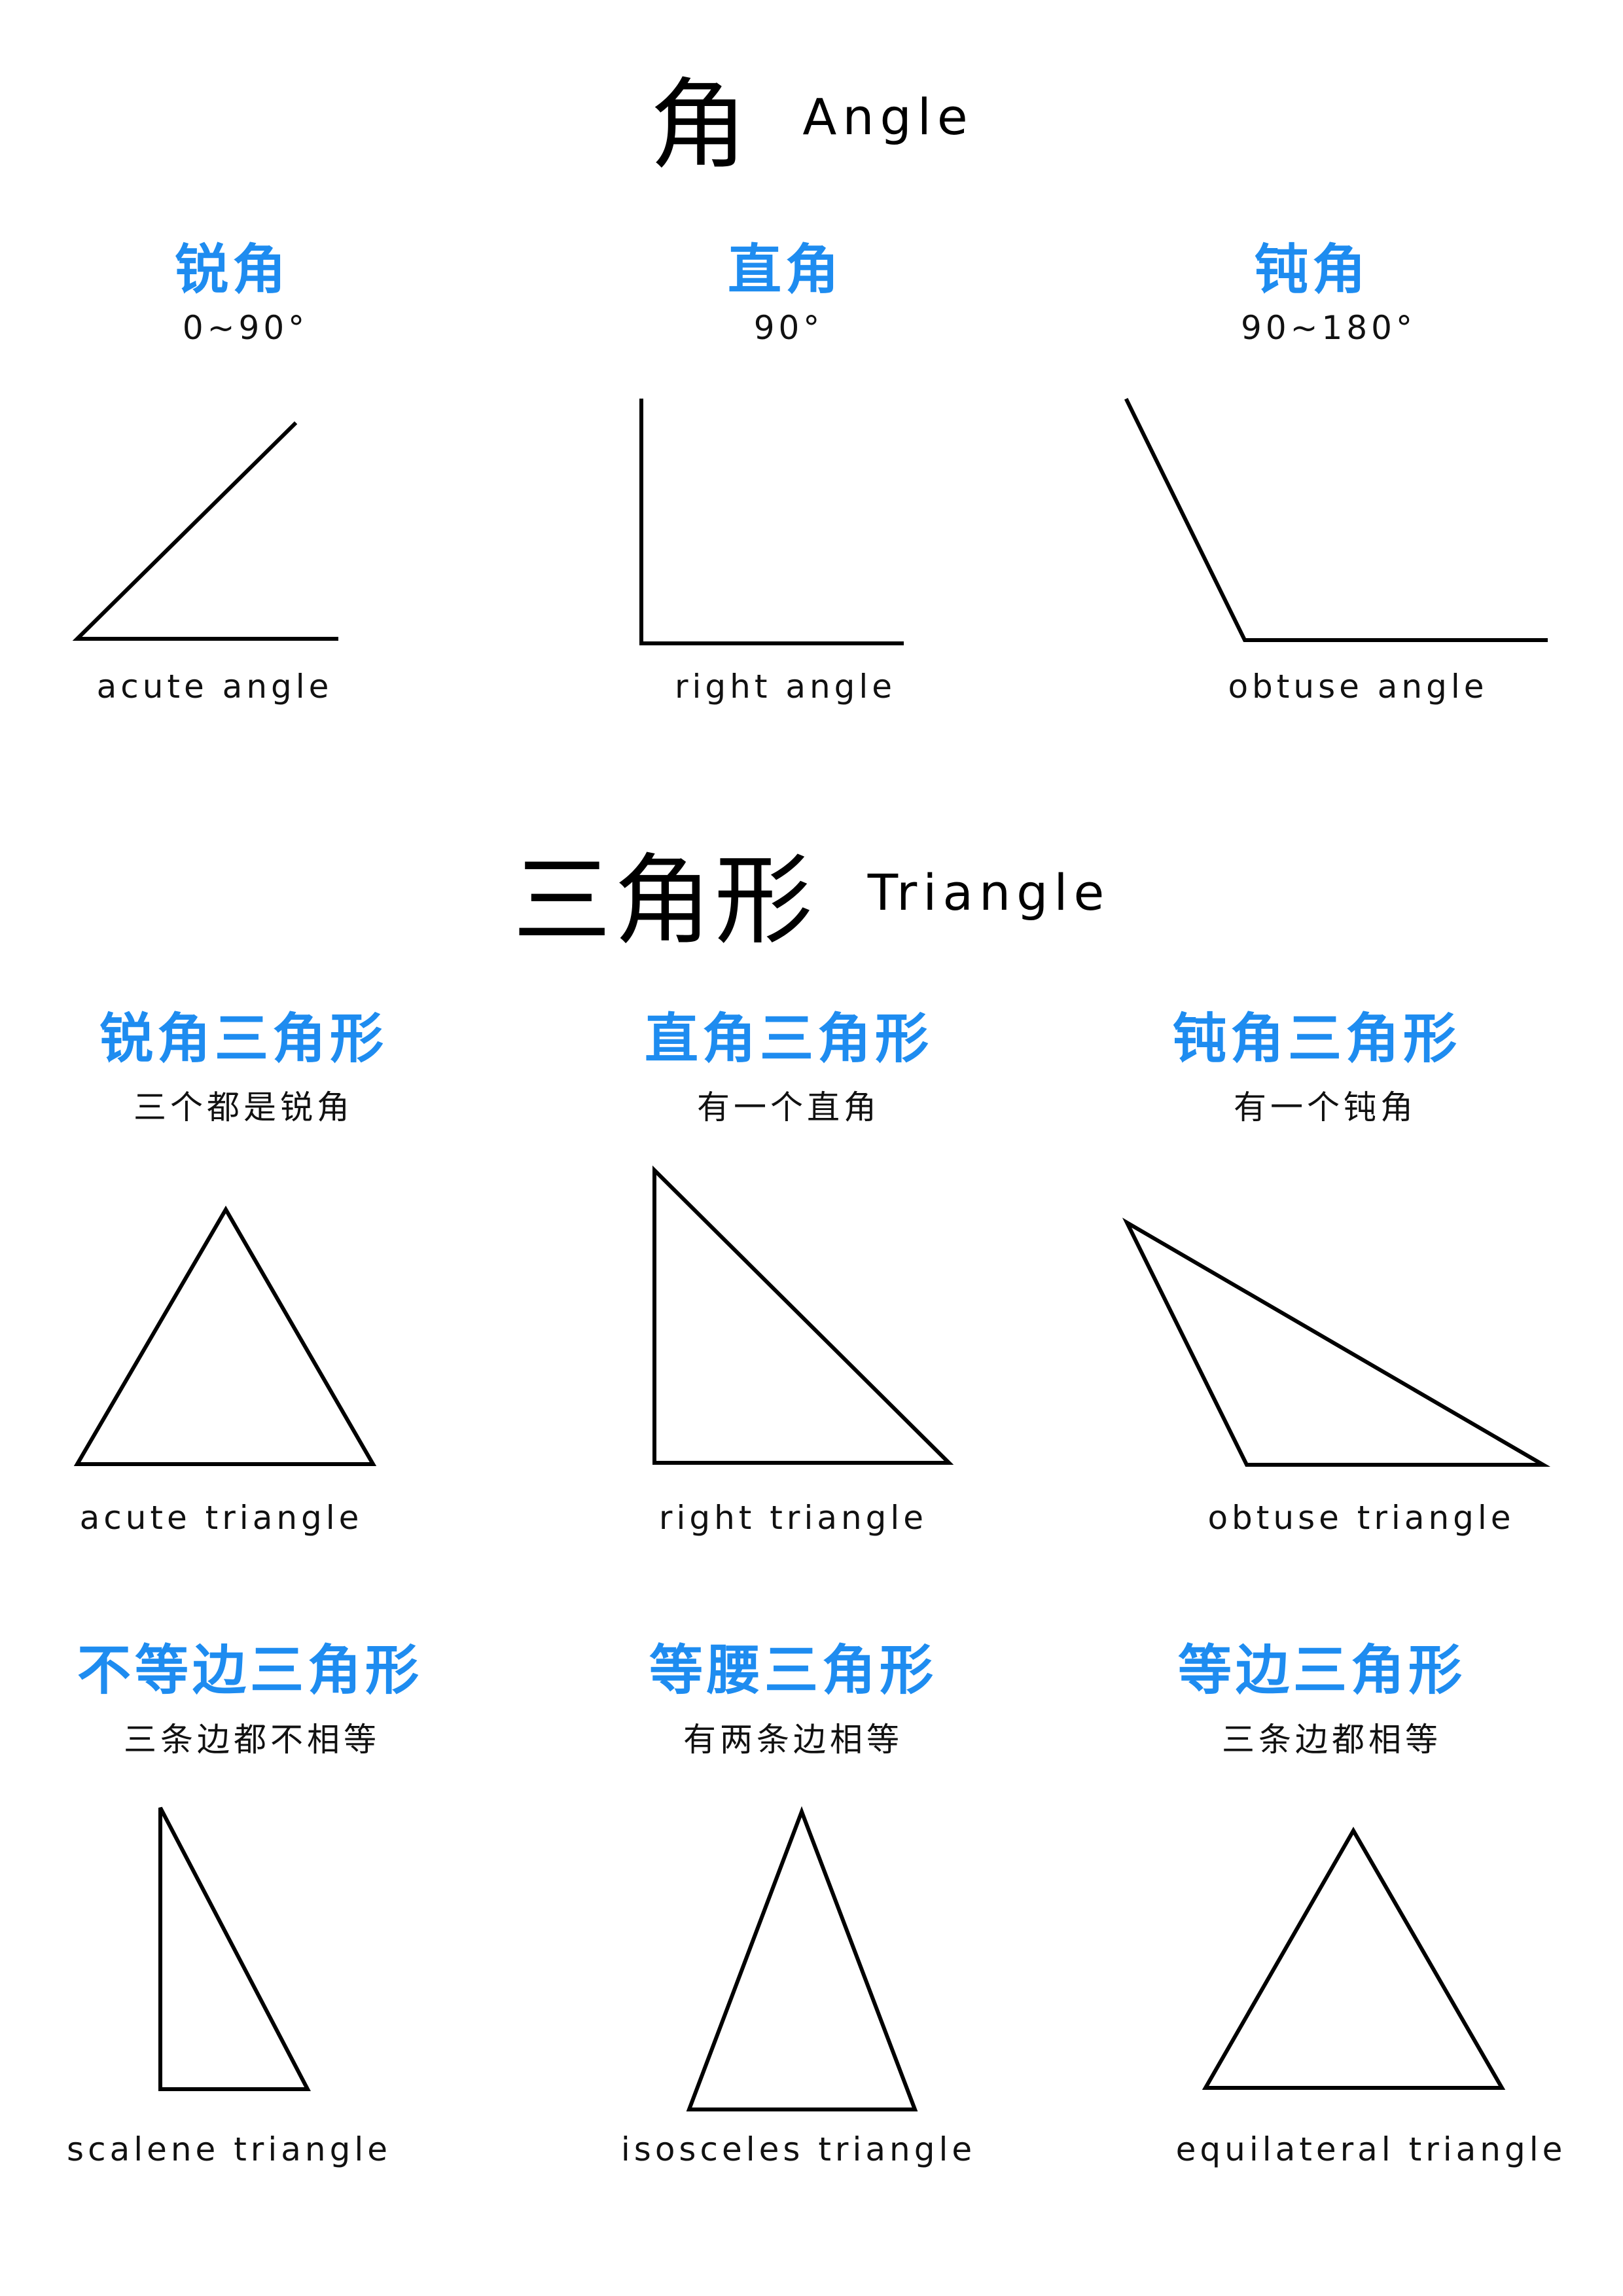 The width and height of the screenshot is (1623, 2296). What do you see at coordinates (771, 522) in the screenshot?
I see `right-angle-shape` at bounding box center [771, 522].